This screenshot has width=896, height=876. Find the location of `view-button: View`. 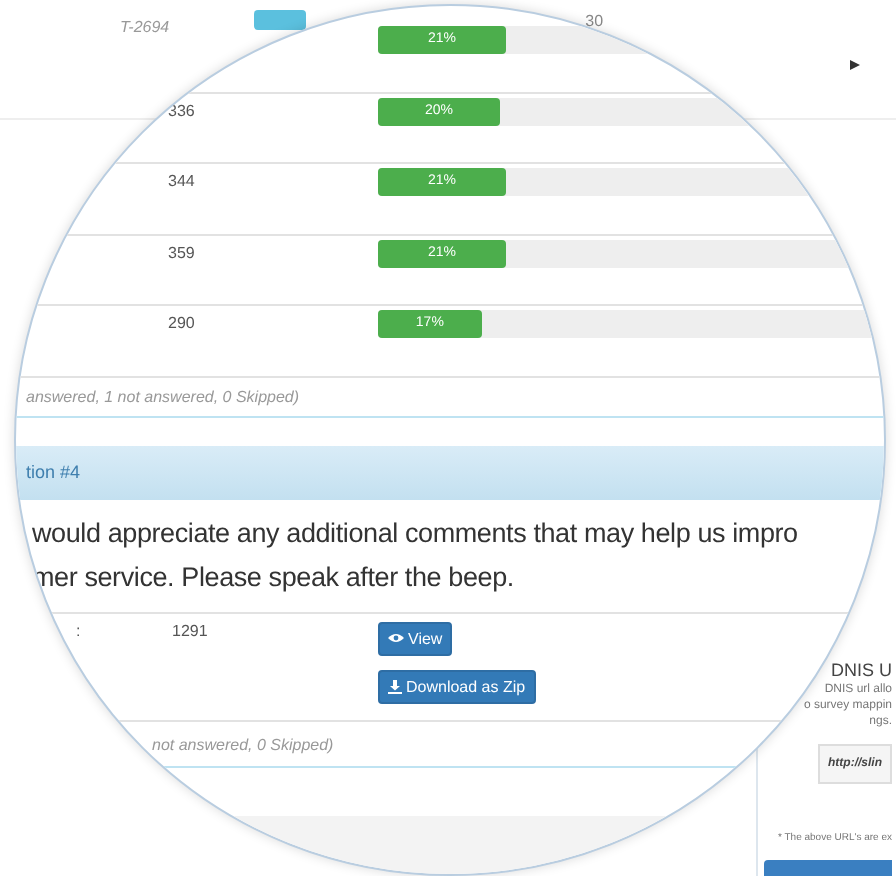

view-button: View is located at coordinates (415, 638).